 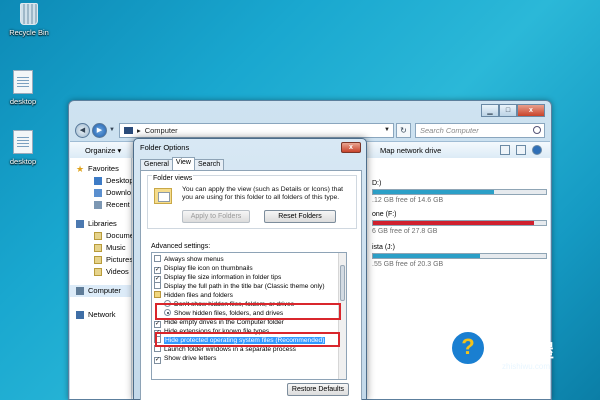 What do you see at coordinates (103, 205) in the screenshot?
I see `nav-item-recent-places: Recent P` at bounding box center [103, 205].